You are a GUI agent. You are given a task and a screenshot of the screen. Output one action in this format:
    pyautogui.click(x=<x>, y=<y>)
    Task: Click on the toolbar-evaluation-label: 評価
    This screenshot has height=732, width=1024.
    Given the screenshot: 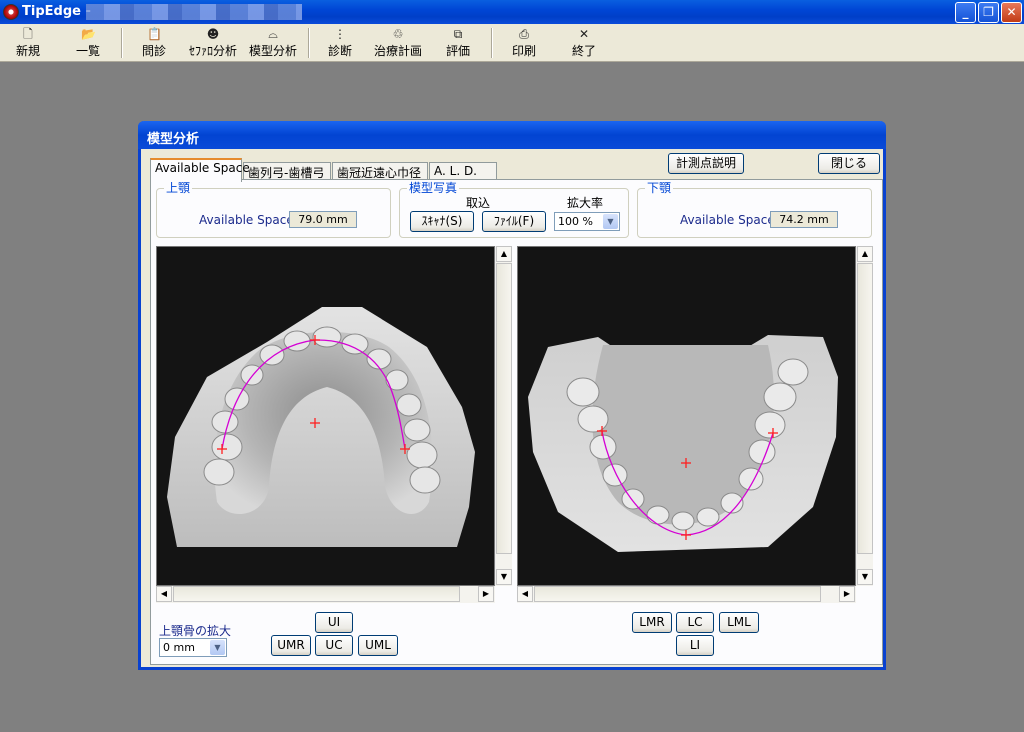 What is the action you would take?
    pyautogui.click(x=457, y=51)
    